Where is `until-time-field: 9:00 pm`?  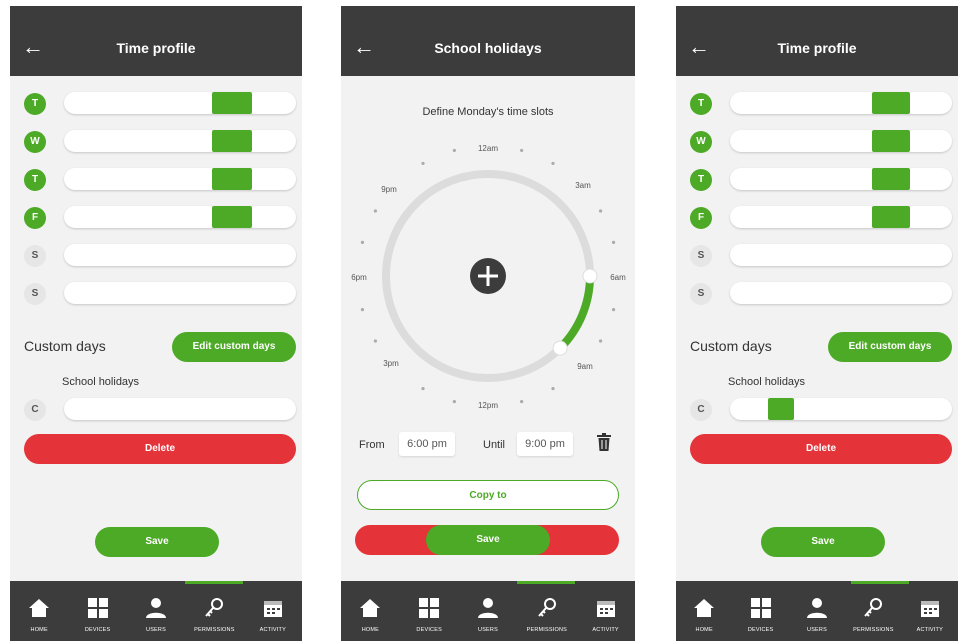 until-time-field: 9:00 pm is located at coordinates (545, 444).